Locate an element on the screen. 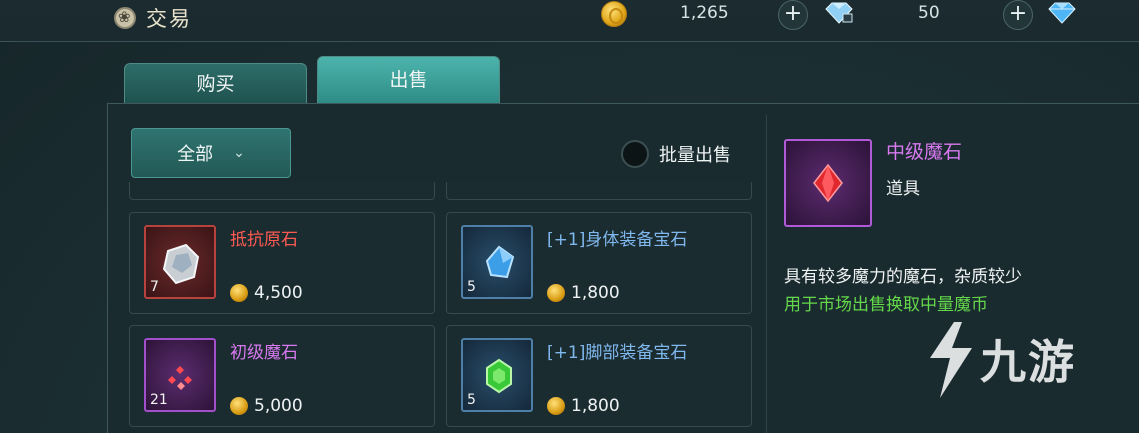 This screenshot has height=433, width=1139. item-name: 抵抗原石 is located at coordinates (264, 240).